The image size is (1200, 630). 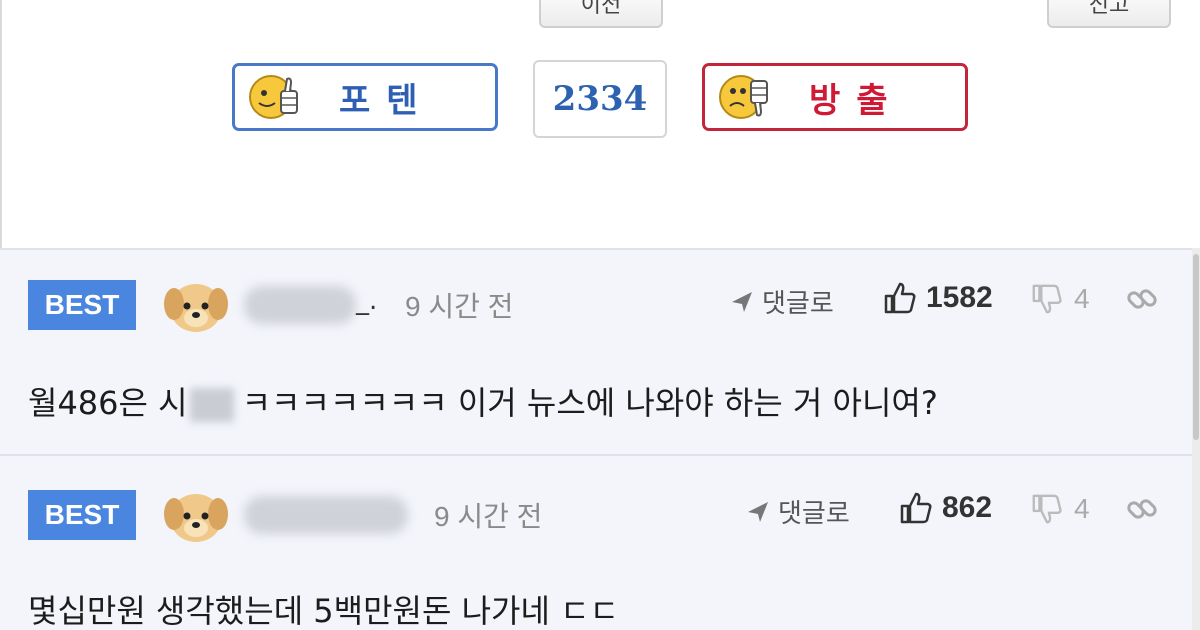 I want to click on scrollbar-thumb, so click(x=1196, y=347).